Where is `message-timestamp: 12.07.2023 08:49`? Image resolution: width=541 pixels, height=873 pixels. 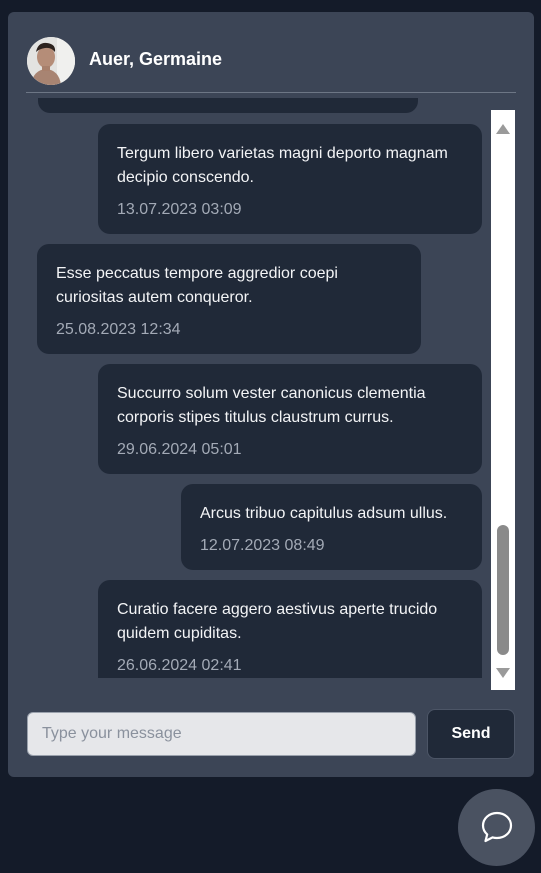 message-timestamp: 12.07.2023 08:49 is located at coordinates (262, 545).